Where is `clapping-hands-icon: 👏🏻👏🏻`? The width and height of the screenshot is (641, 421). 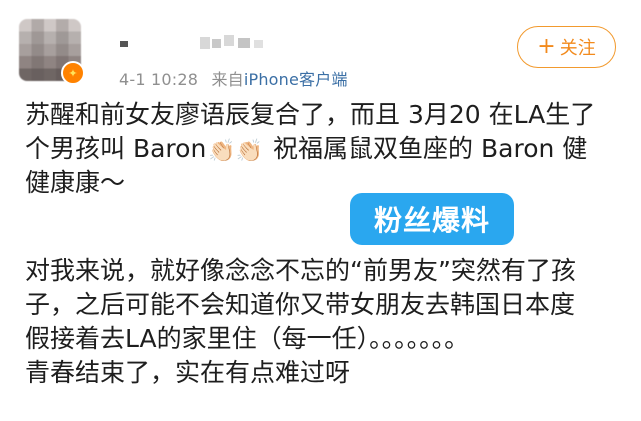 clapping-hands-icon: 👏🏻👏🏻 is located at coordinates (236, 151).